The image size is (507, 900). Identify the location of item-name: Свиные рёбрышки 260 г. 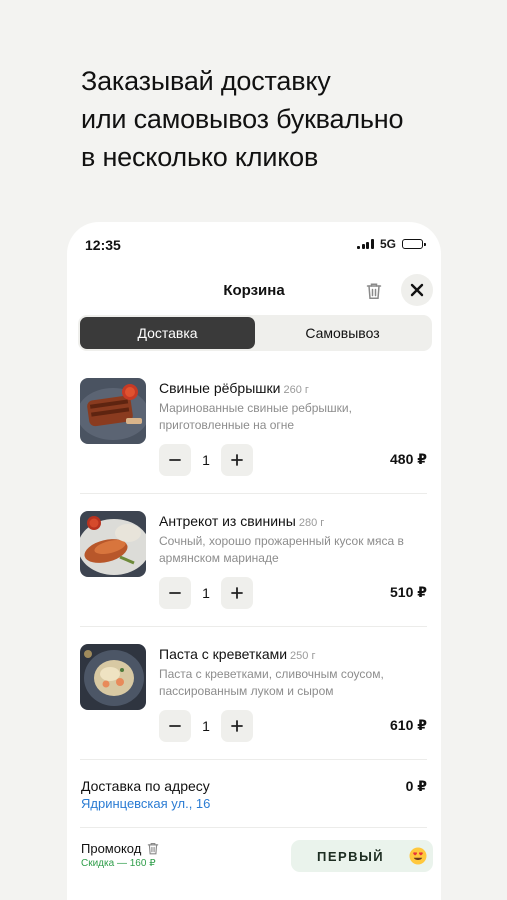
(234, 388).